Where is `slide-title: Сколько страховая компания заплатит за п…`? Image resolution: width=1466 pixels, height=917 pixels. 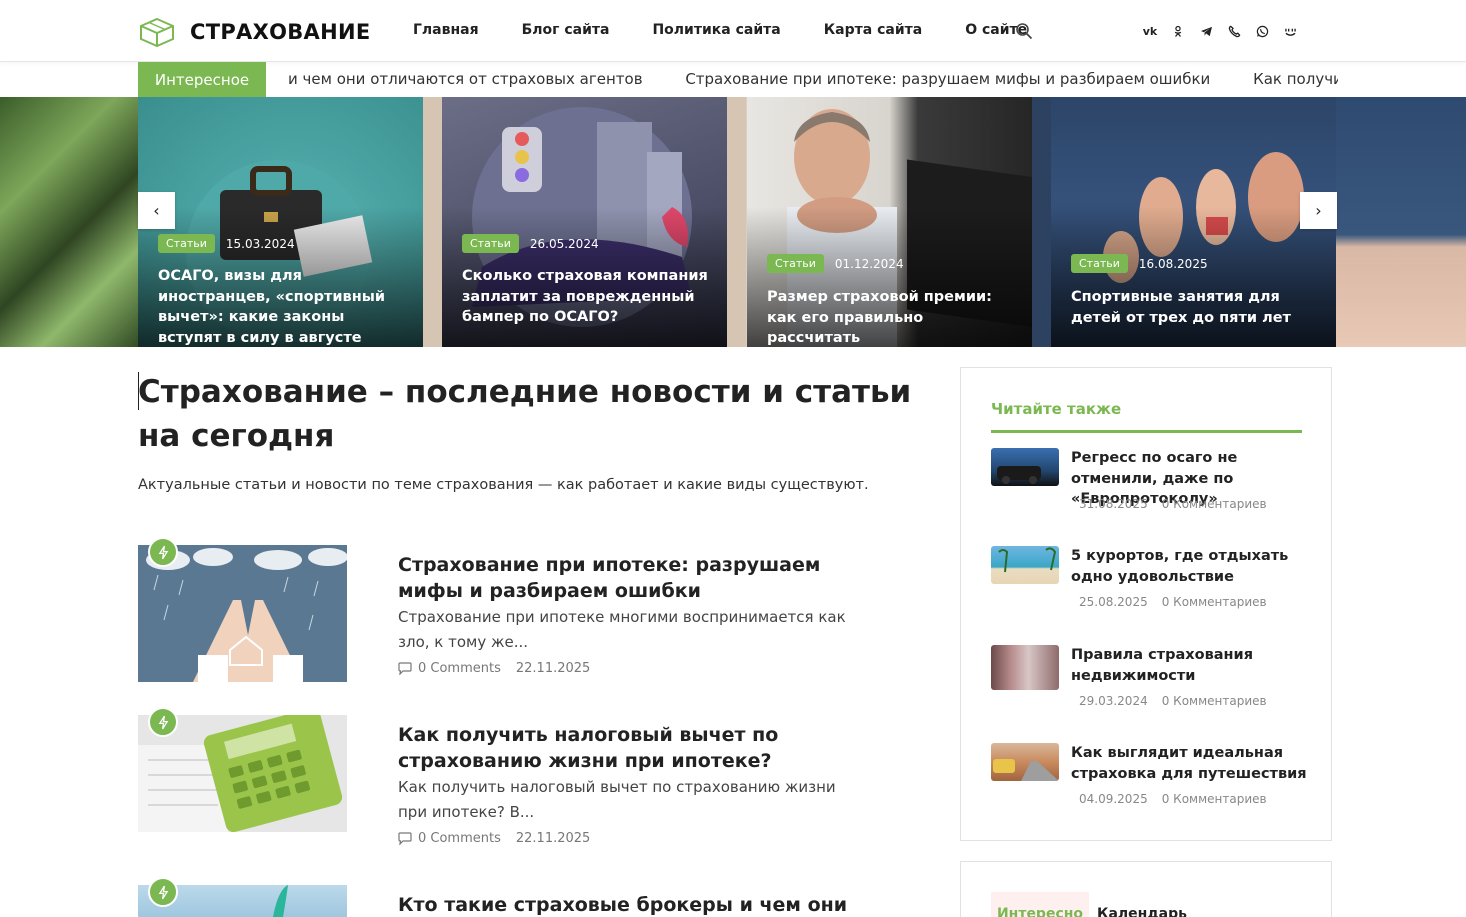
slide-title: Сколько страховая компания заплатит за п… is located at coordinates (588, 297).